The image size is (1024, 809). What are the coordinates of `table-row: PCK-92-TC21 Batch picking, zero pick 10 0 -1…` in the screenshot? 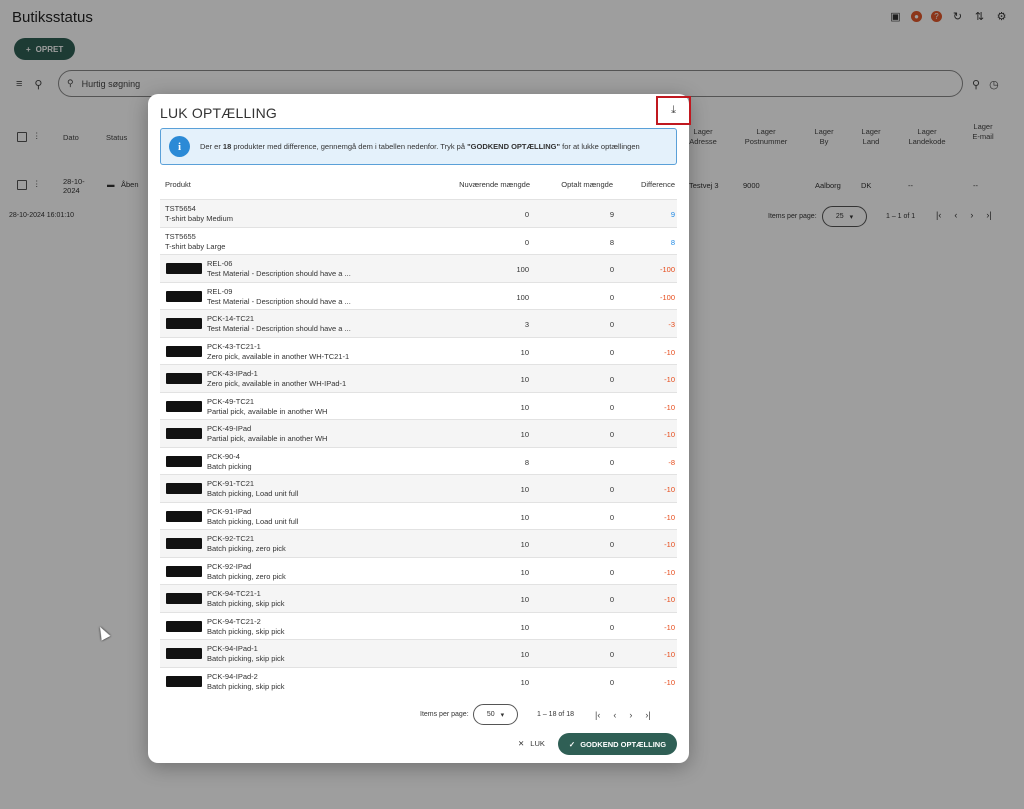 It's located at (418, 543).